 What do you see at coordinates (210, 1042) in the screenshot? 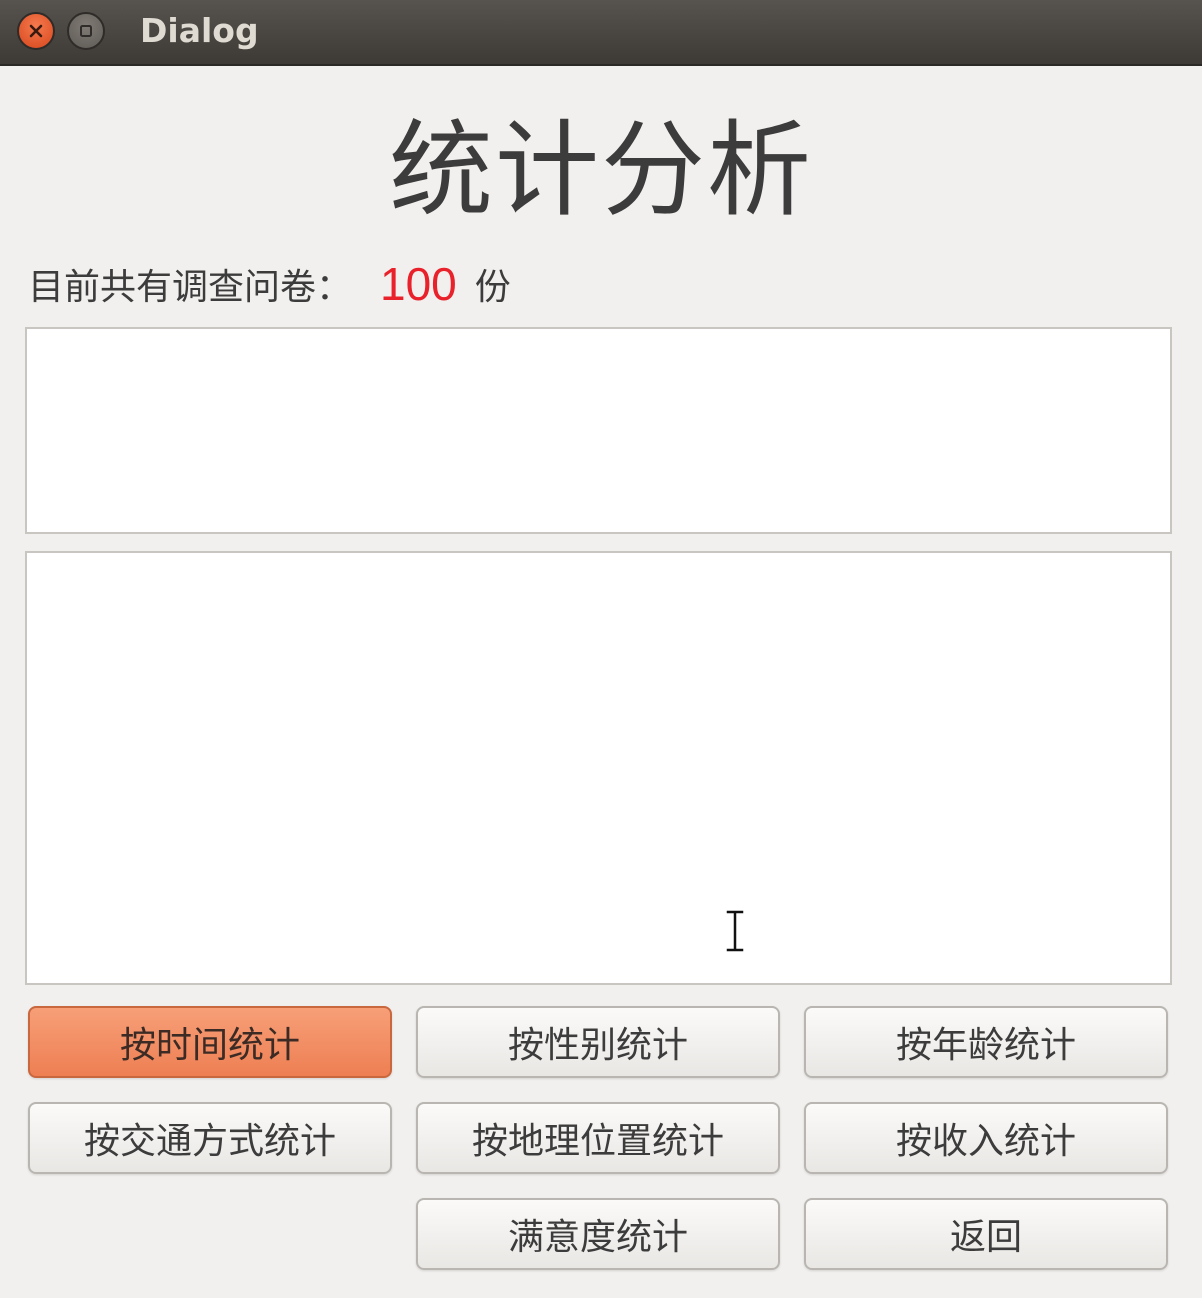
I see `stat-by-time-button: 按时间统计` at bounding box center [210, 1042].